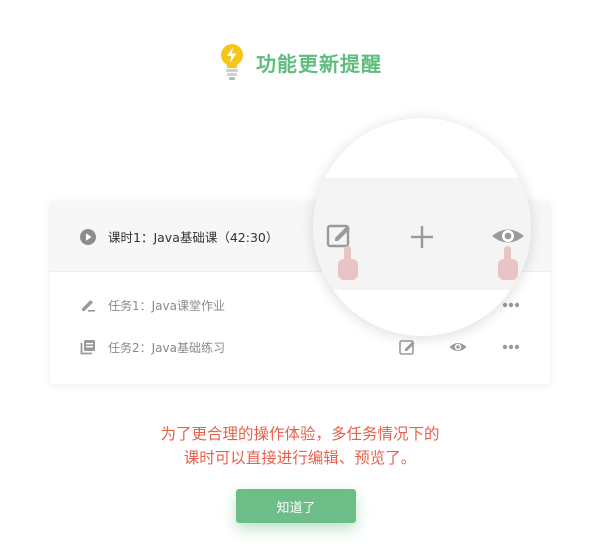  What do you see at coordinates (166, 347) in the screenshot?
I see `task-label: 任务2：Java基础练习` at bounding box center [166, 347].